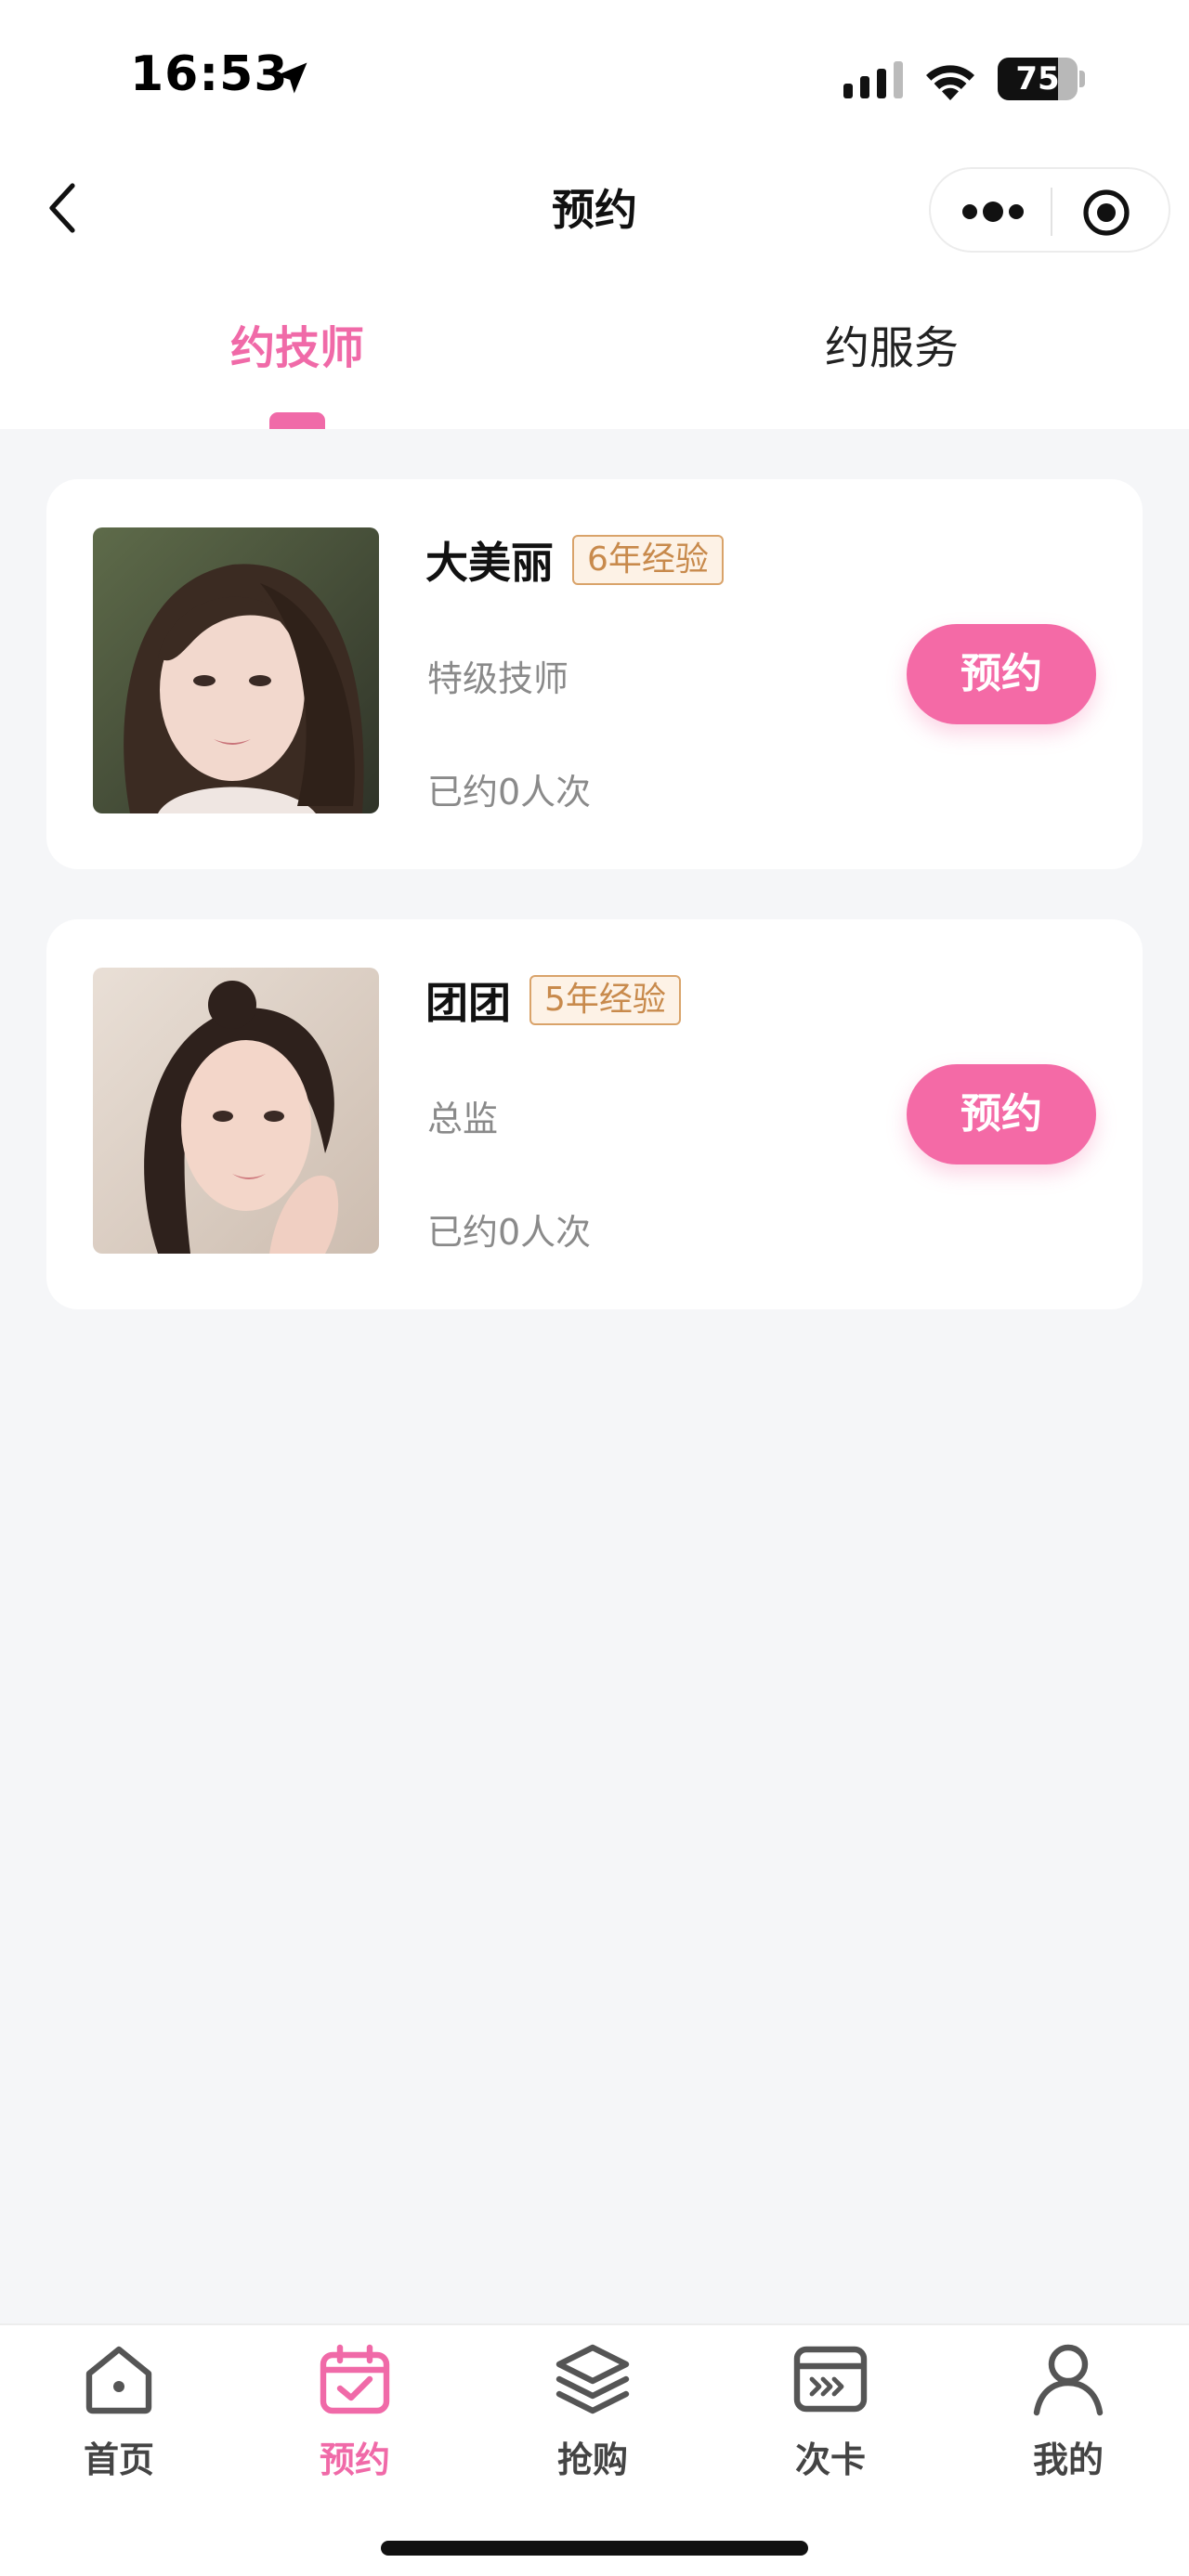 This screenshot has height=2576, width=1189. I want to click on technician-card: 大美丽 6年经验 特级技师 已约0人次 预约, so click(594, 674).